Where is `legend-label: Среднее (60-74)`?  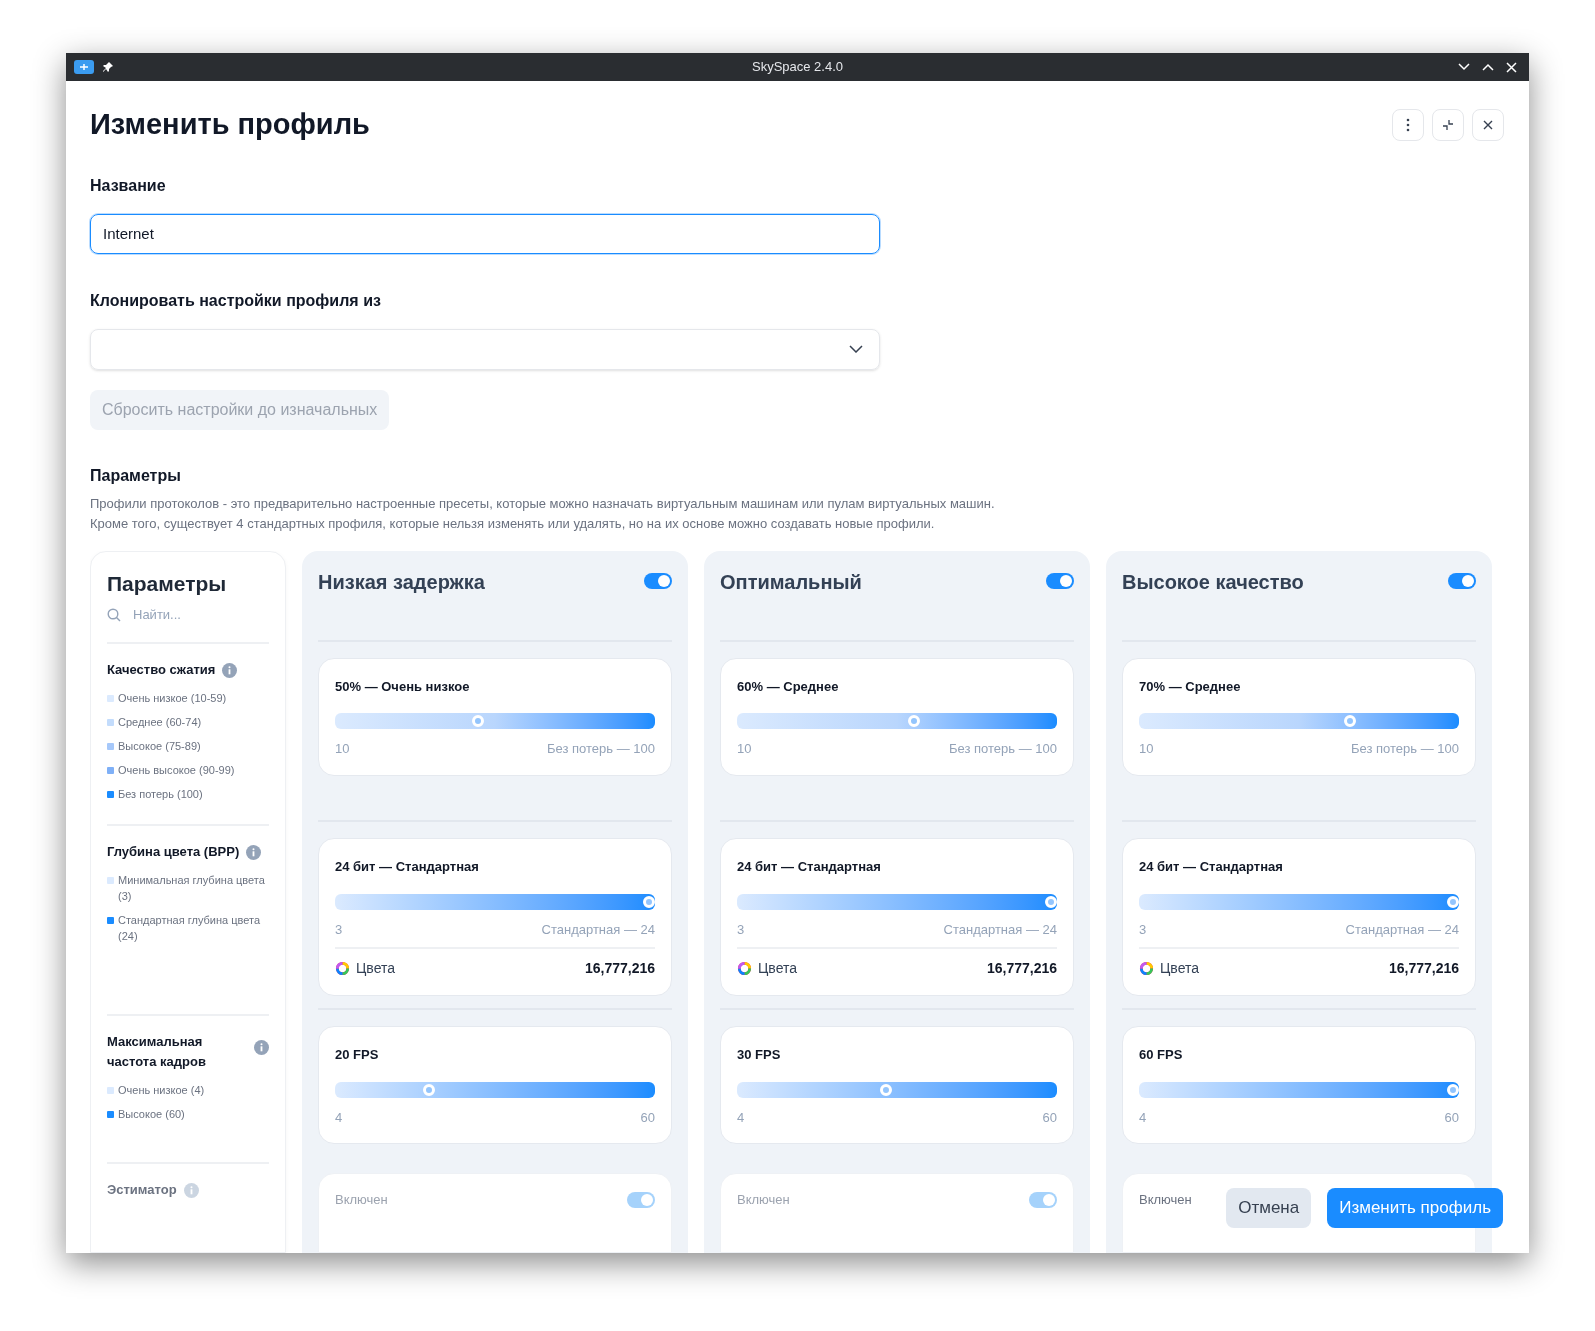
legend-label: Среднее (60-74) is located at coordinates (160, 722).